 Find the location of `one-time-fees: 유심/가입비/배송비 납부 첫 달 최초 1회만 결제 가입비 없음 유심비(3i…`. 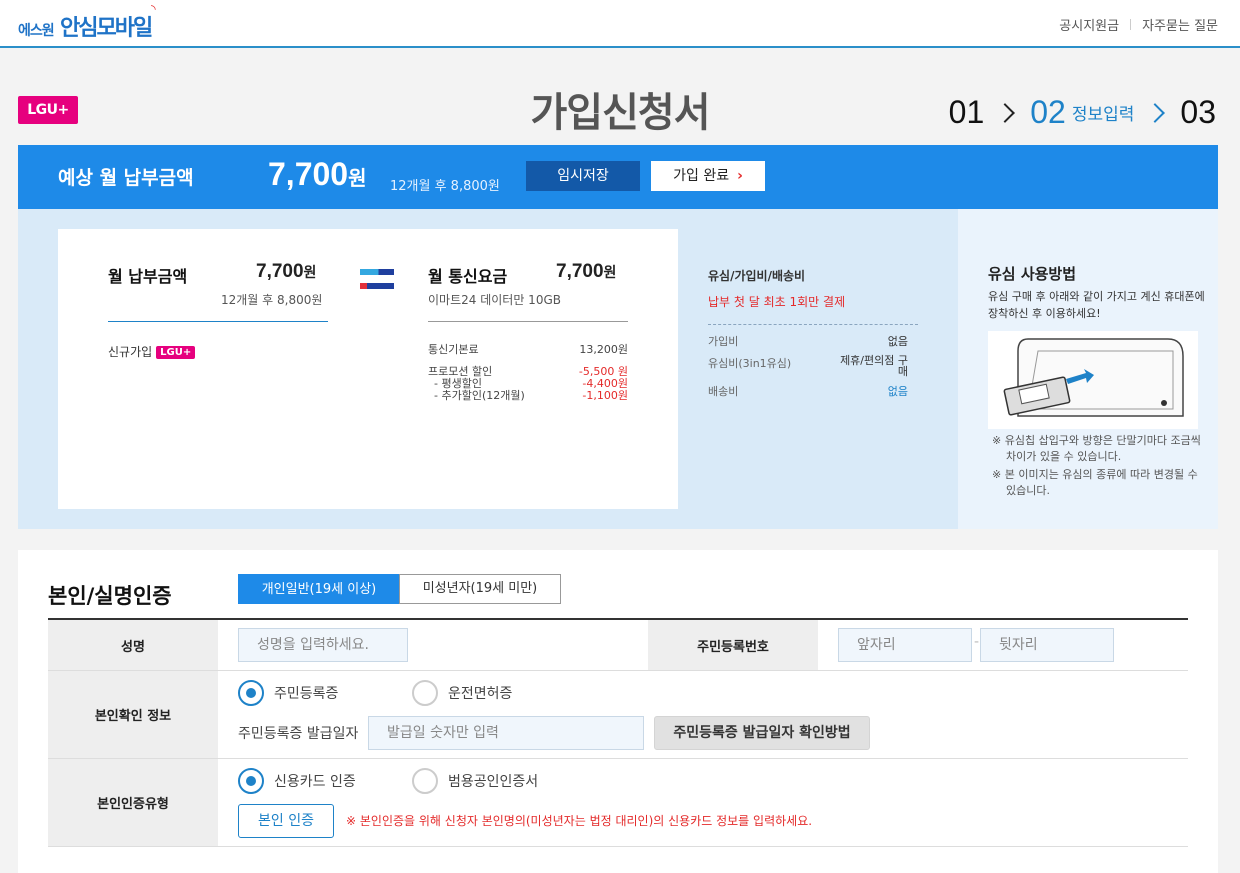

one-time-fees: 유심/가입비/배송비 납부 첫 달 최초 1회만 결제 가입비 없음 유심비(3i… is located at coordinates (813, 336).